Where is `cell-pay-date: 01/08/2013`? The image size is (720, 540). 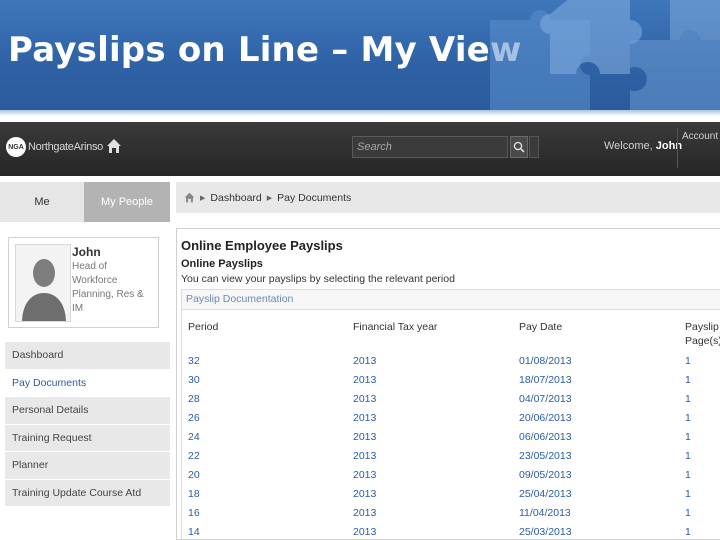
cell-pay-date: 01/08/2013 is located at coordinates (545, 361).